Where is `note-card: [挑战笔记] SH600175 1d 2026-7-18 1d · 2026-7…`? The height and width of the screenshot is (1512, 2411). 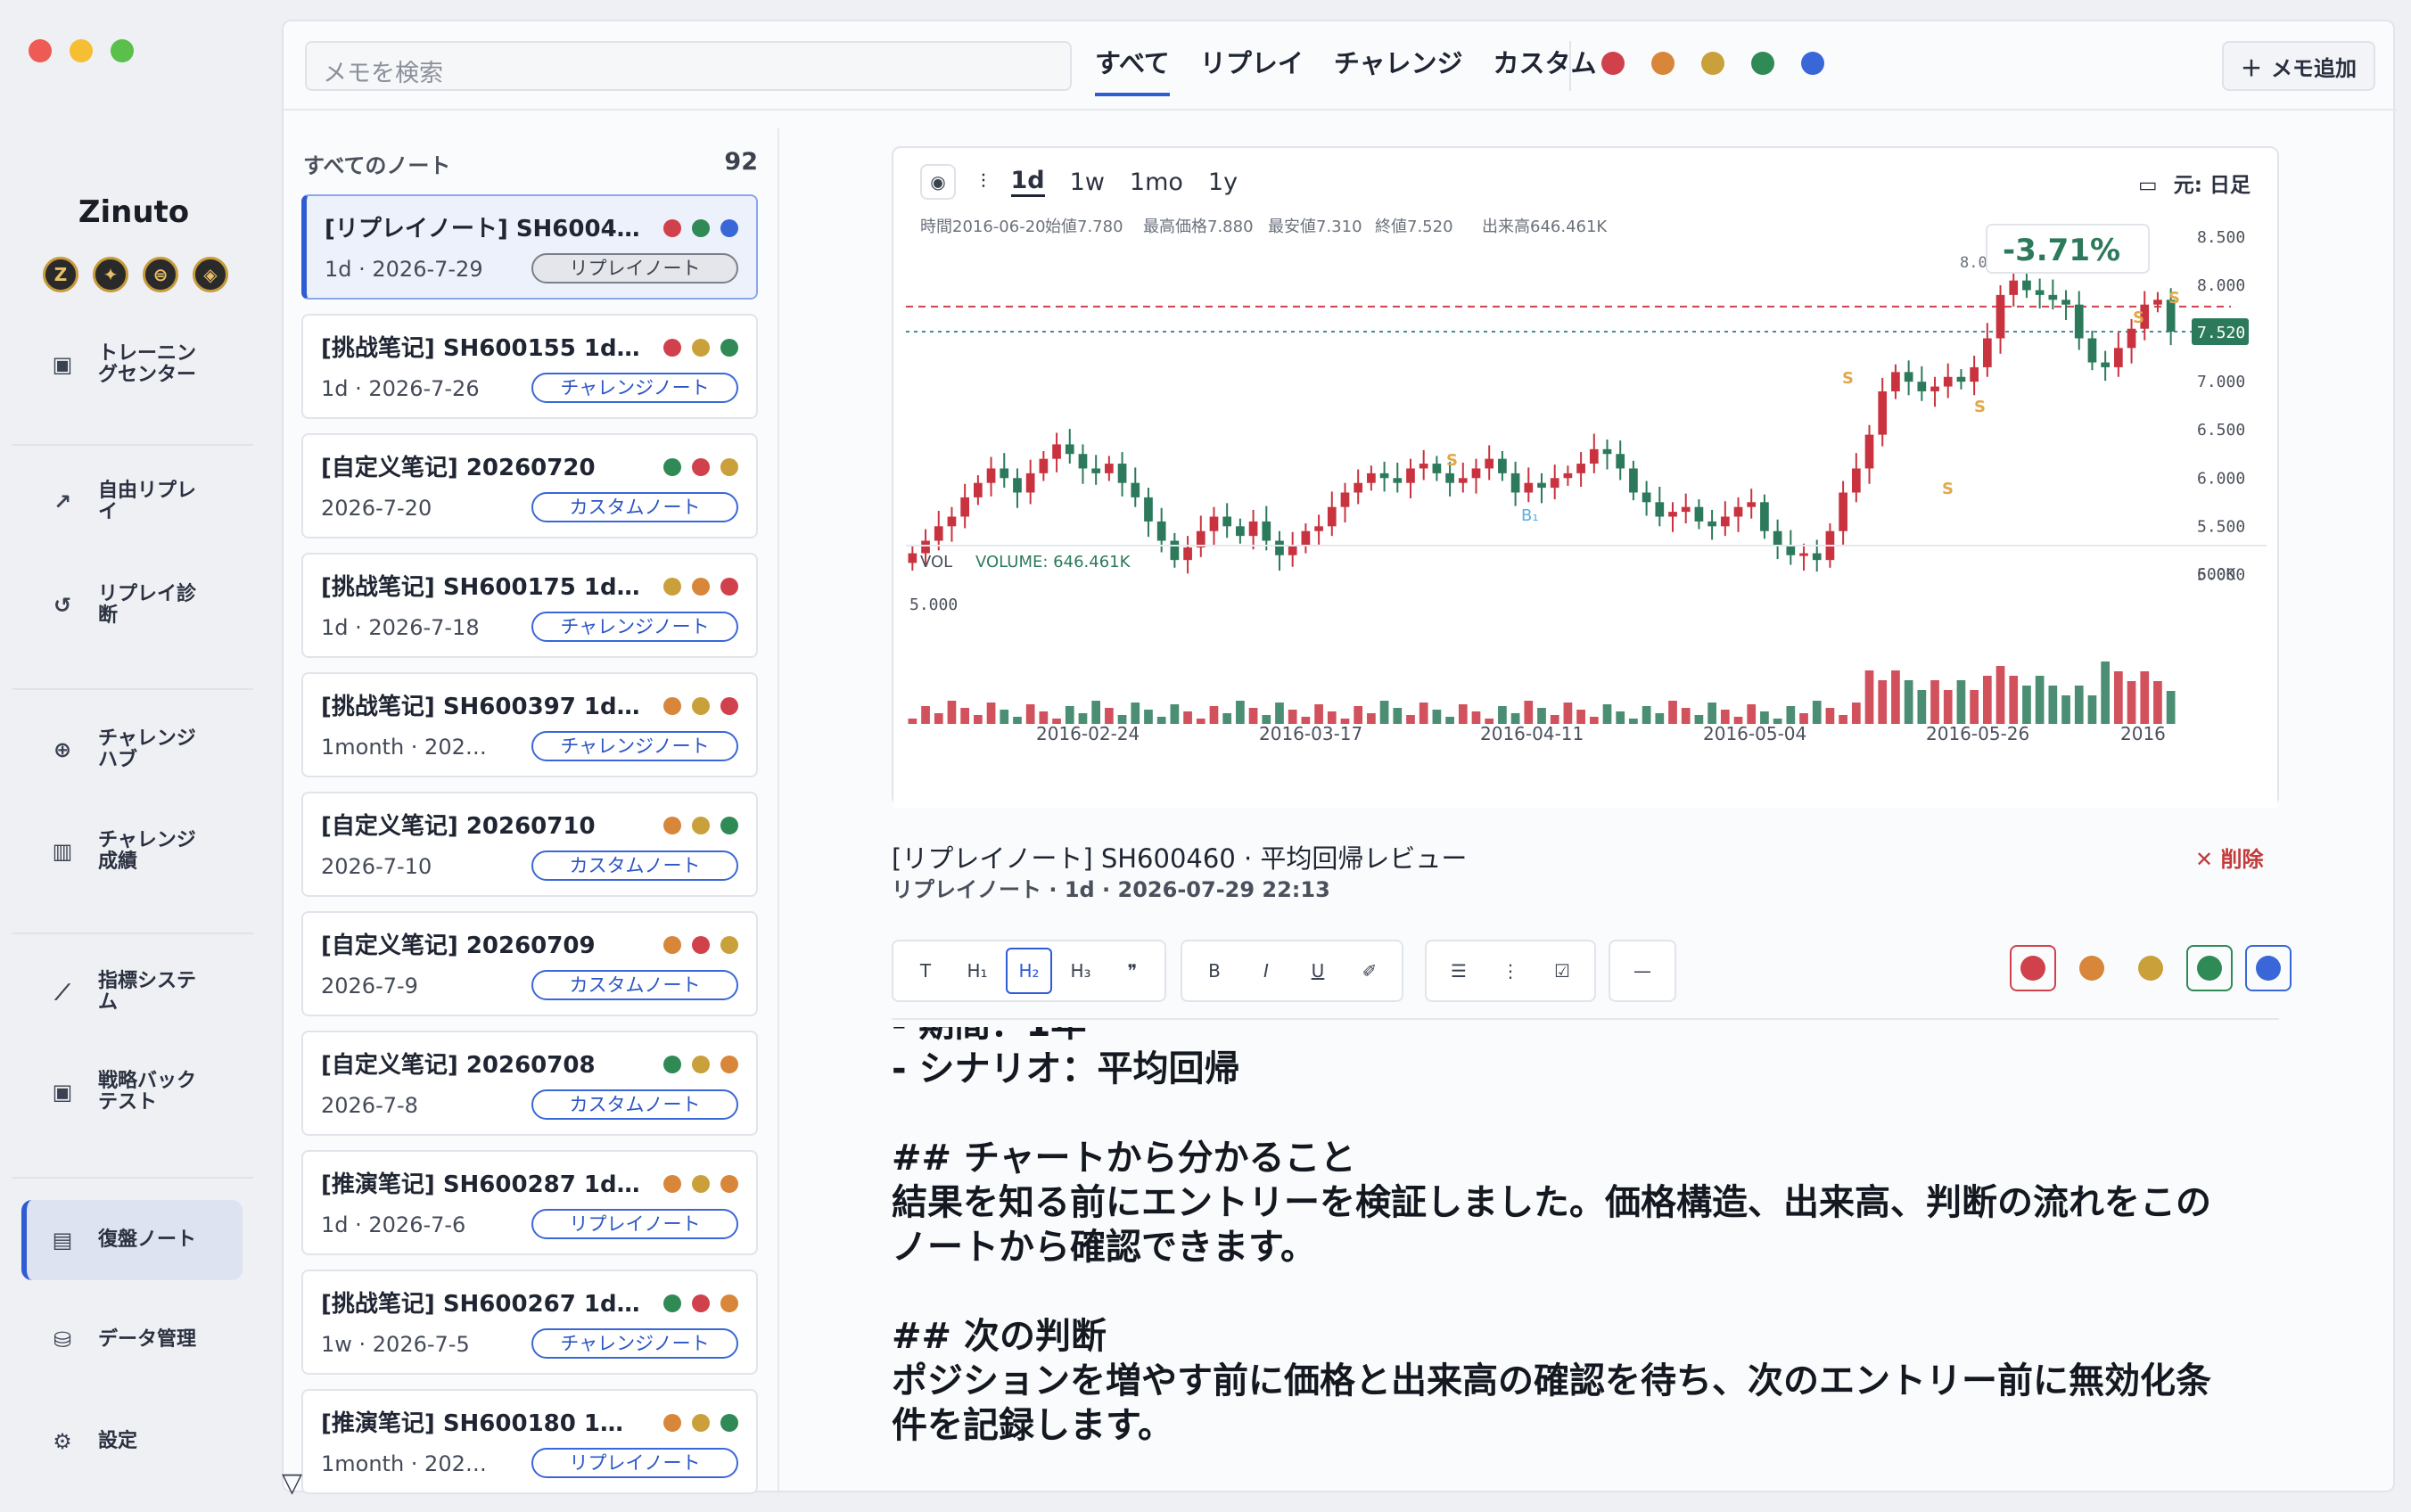 note-card: [挑战笔记] SH600175 1d 2026-7-18 1d · 2026-7… is located at coordinates (529, 605).